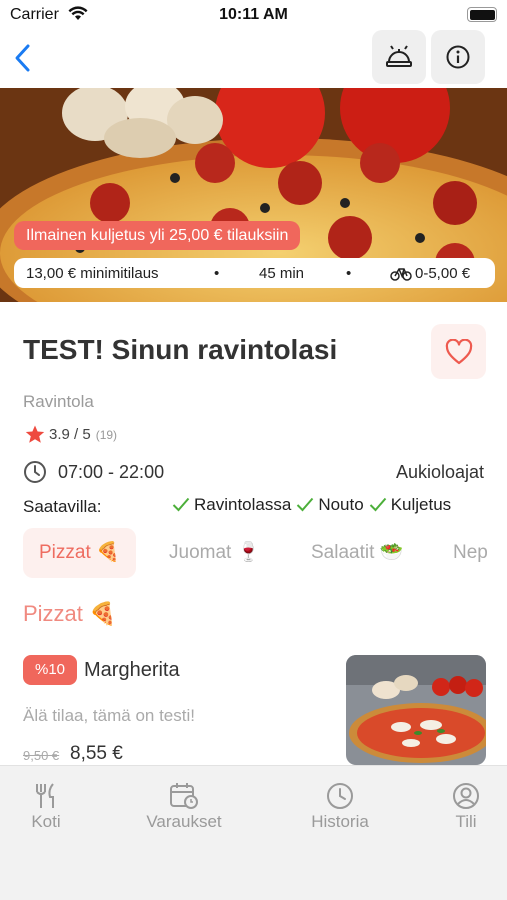 The height and width of the screenshot is (900, 507). I want to click on tabbar-history-label: Historia, so click(340, 821).